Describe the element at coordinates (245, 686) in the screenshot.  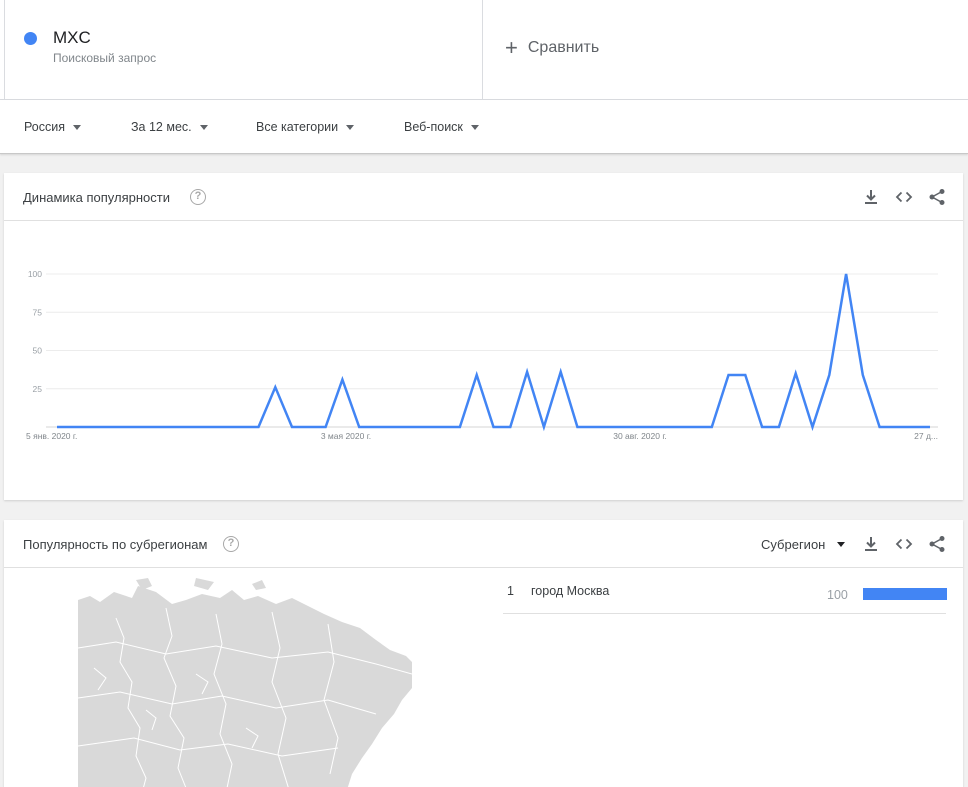
I see `map-landmass` at that location.